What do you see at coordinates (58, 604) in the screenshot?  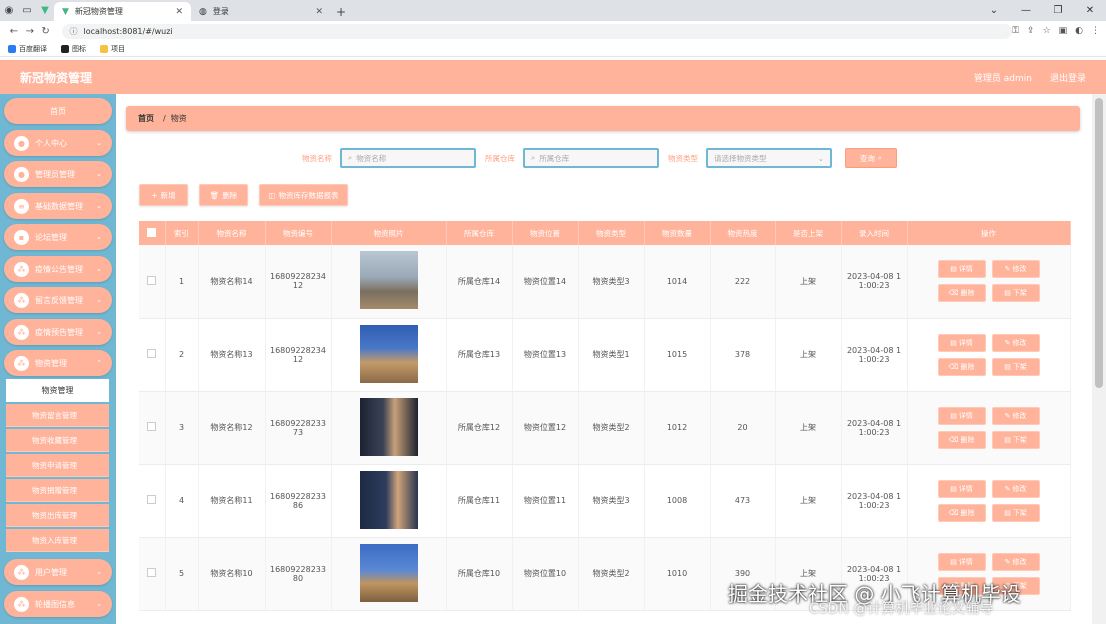 I see `sidebar-item-carousel: ⁂ 轮播图信息 ⌄` at bounding box center [58, 604].